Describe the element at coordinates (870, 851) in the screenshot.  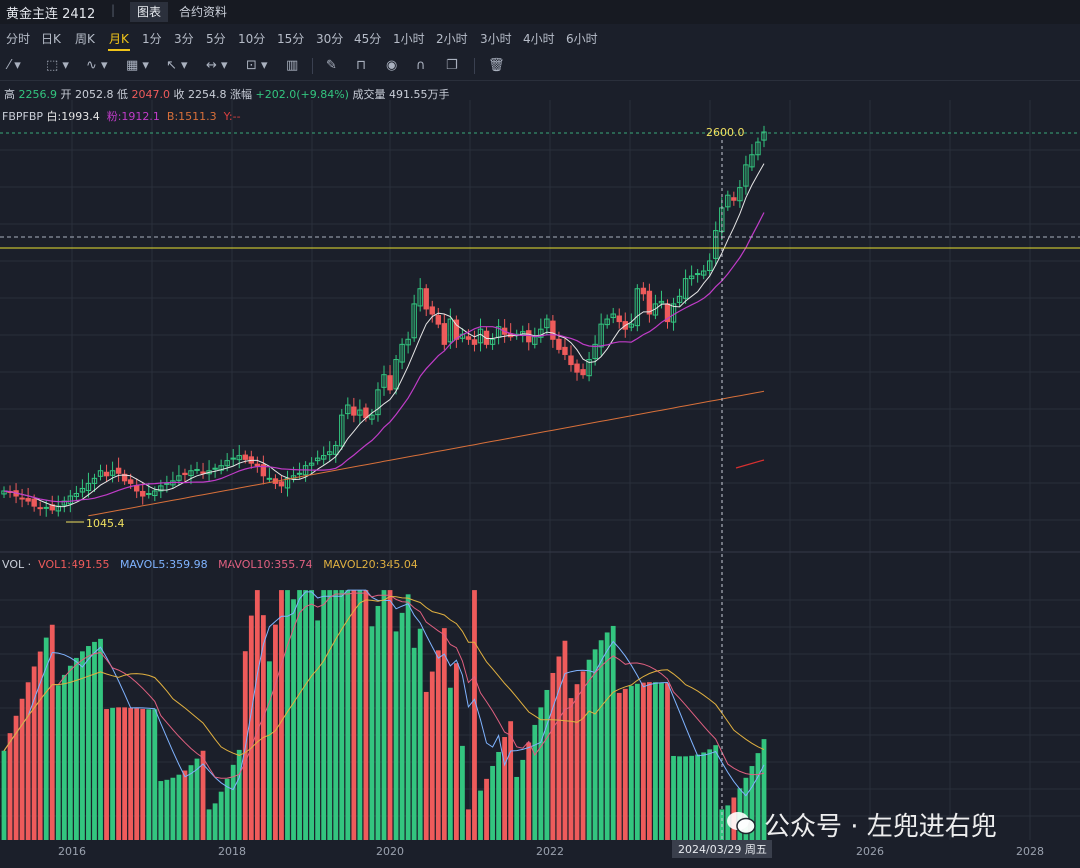
I see `x-axis-label: 2026` at that location.